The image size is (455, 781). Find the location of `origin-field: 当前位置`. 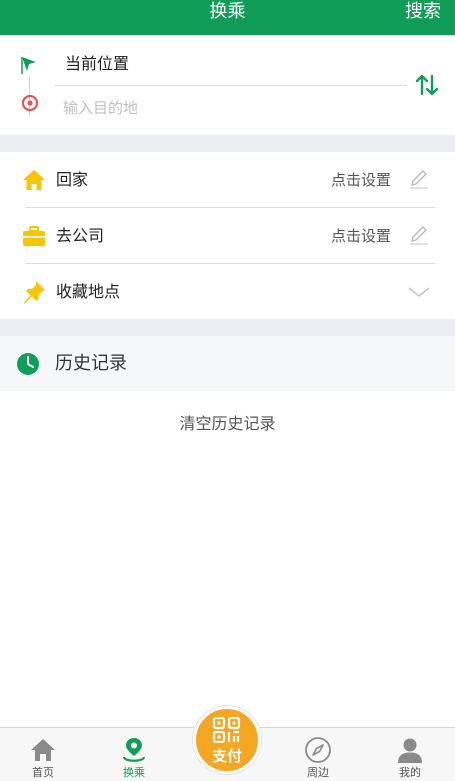

origin-field: 当前位置 is located at coordinates (97, 64).